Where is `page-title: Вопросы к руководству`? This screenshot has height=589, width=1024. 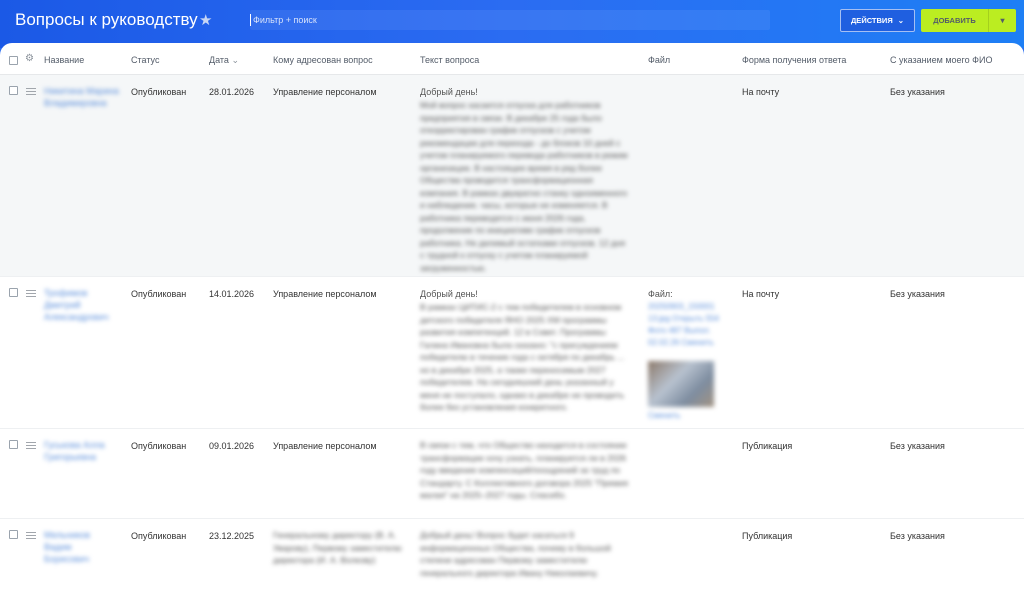 page-title: Вопросы к руководству is located at coordinates (106, 19).